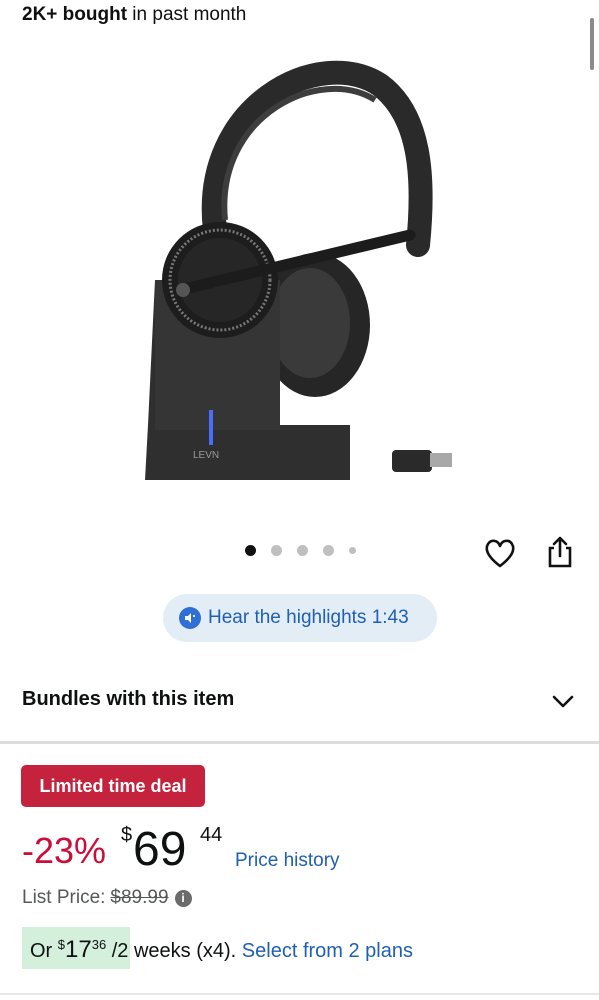 This screenshot has width=599, height=1000. I want to click on bundles-row: Bundles with this item, so click(299, 703).